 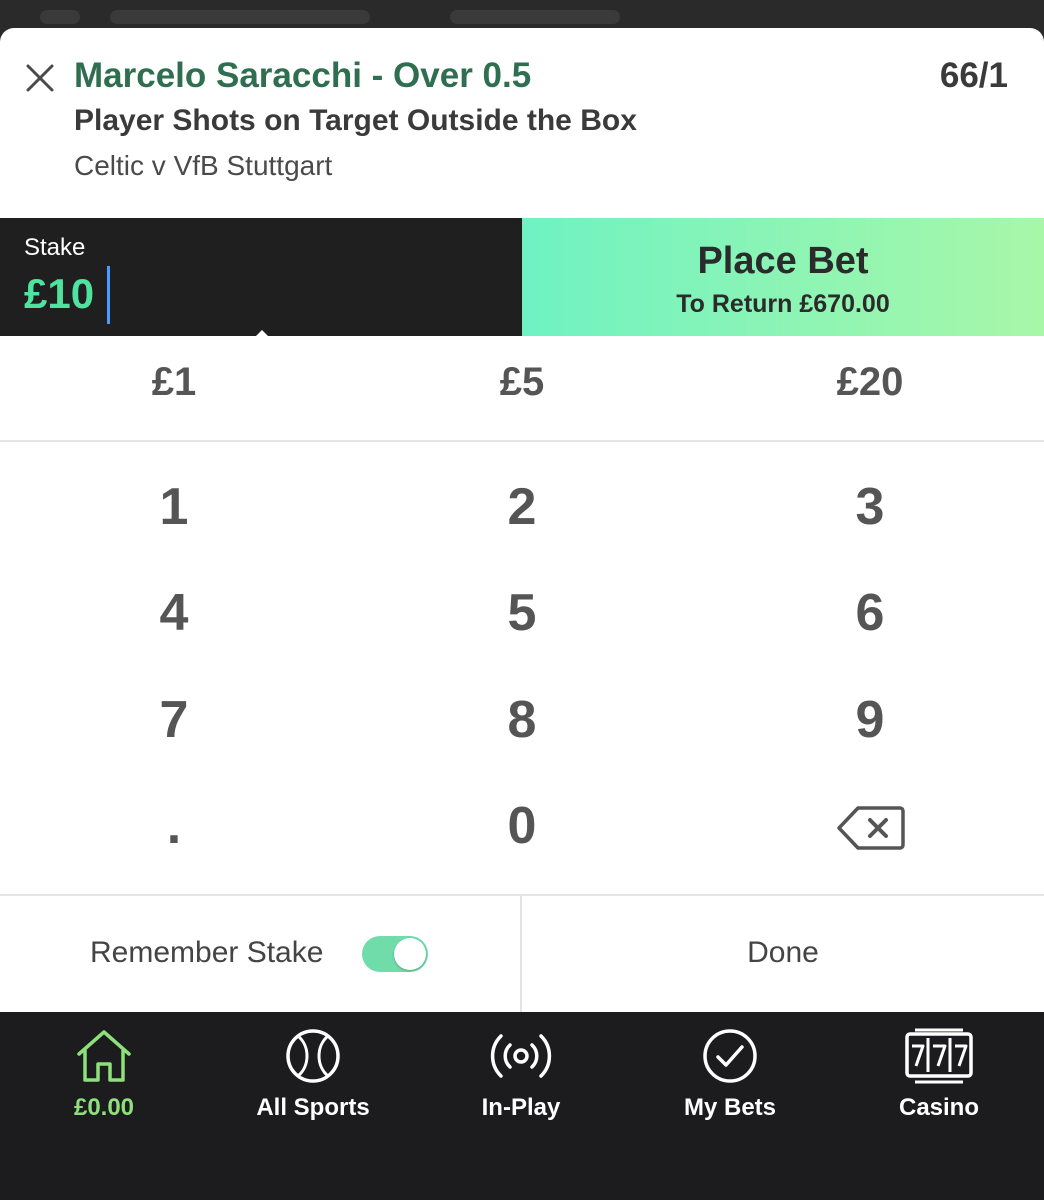 What do you see at coordinates (870, 507) in the screenshot?
I see `keypad-key-3: 3` at bounding box center [870, 507].